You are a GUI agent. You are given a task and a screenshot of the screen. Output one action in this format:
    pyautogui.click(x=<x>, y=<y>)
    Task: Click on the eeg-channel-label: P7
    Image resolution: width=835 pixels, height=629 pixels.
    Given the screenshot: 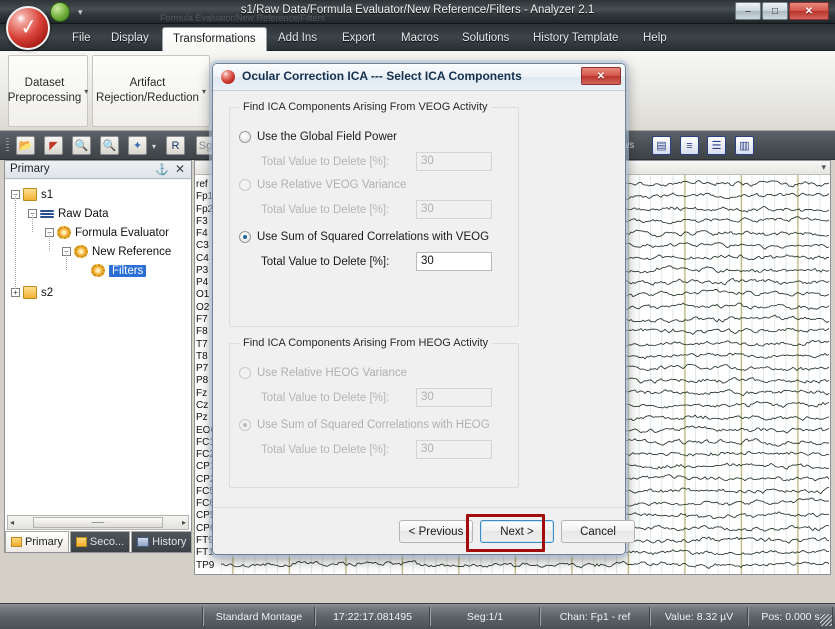 What is the action you would take?
    pyautogui.click(x=202, y=369)
    